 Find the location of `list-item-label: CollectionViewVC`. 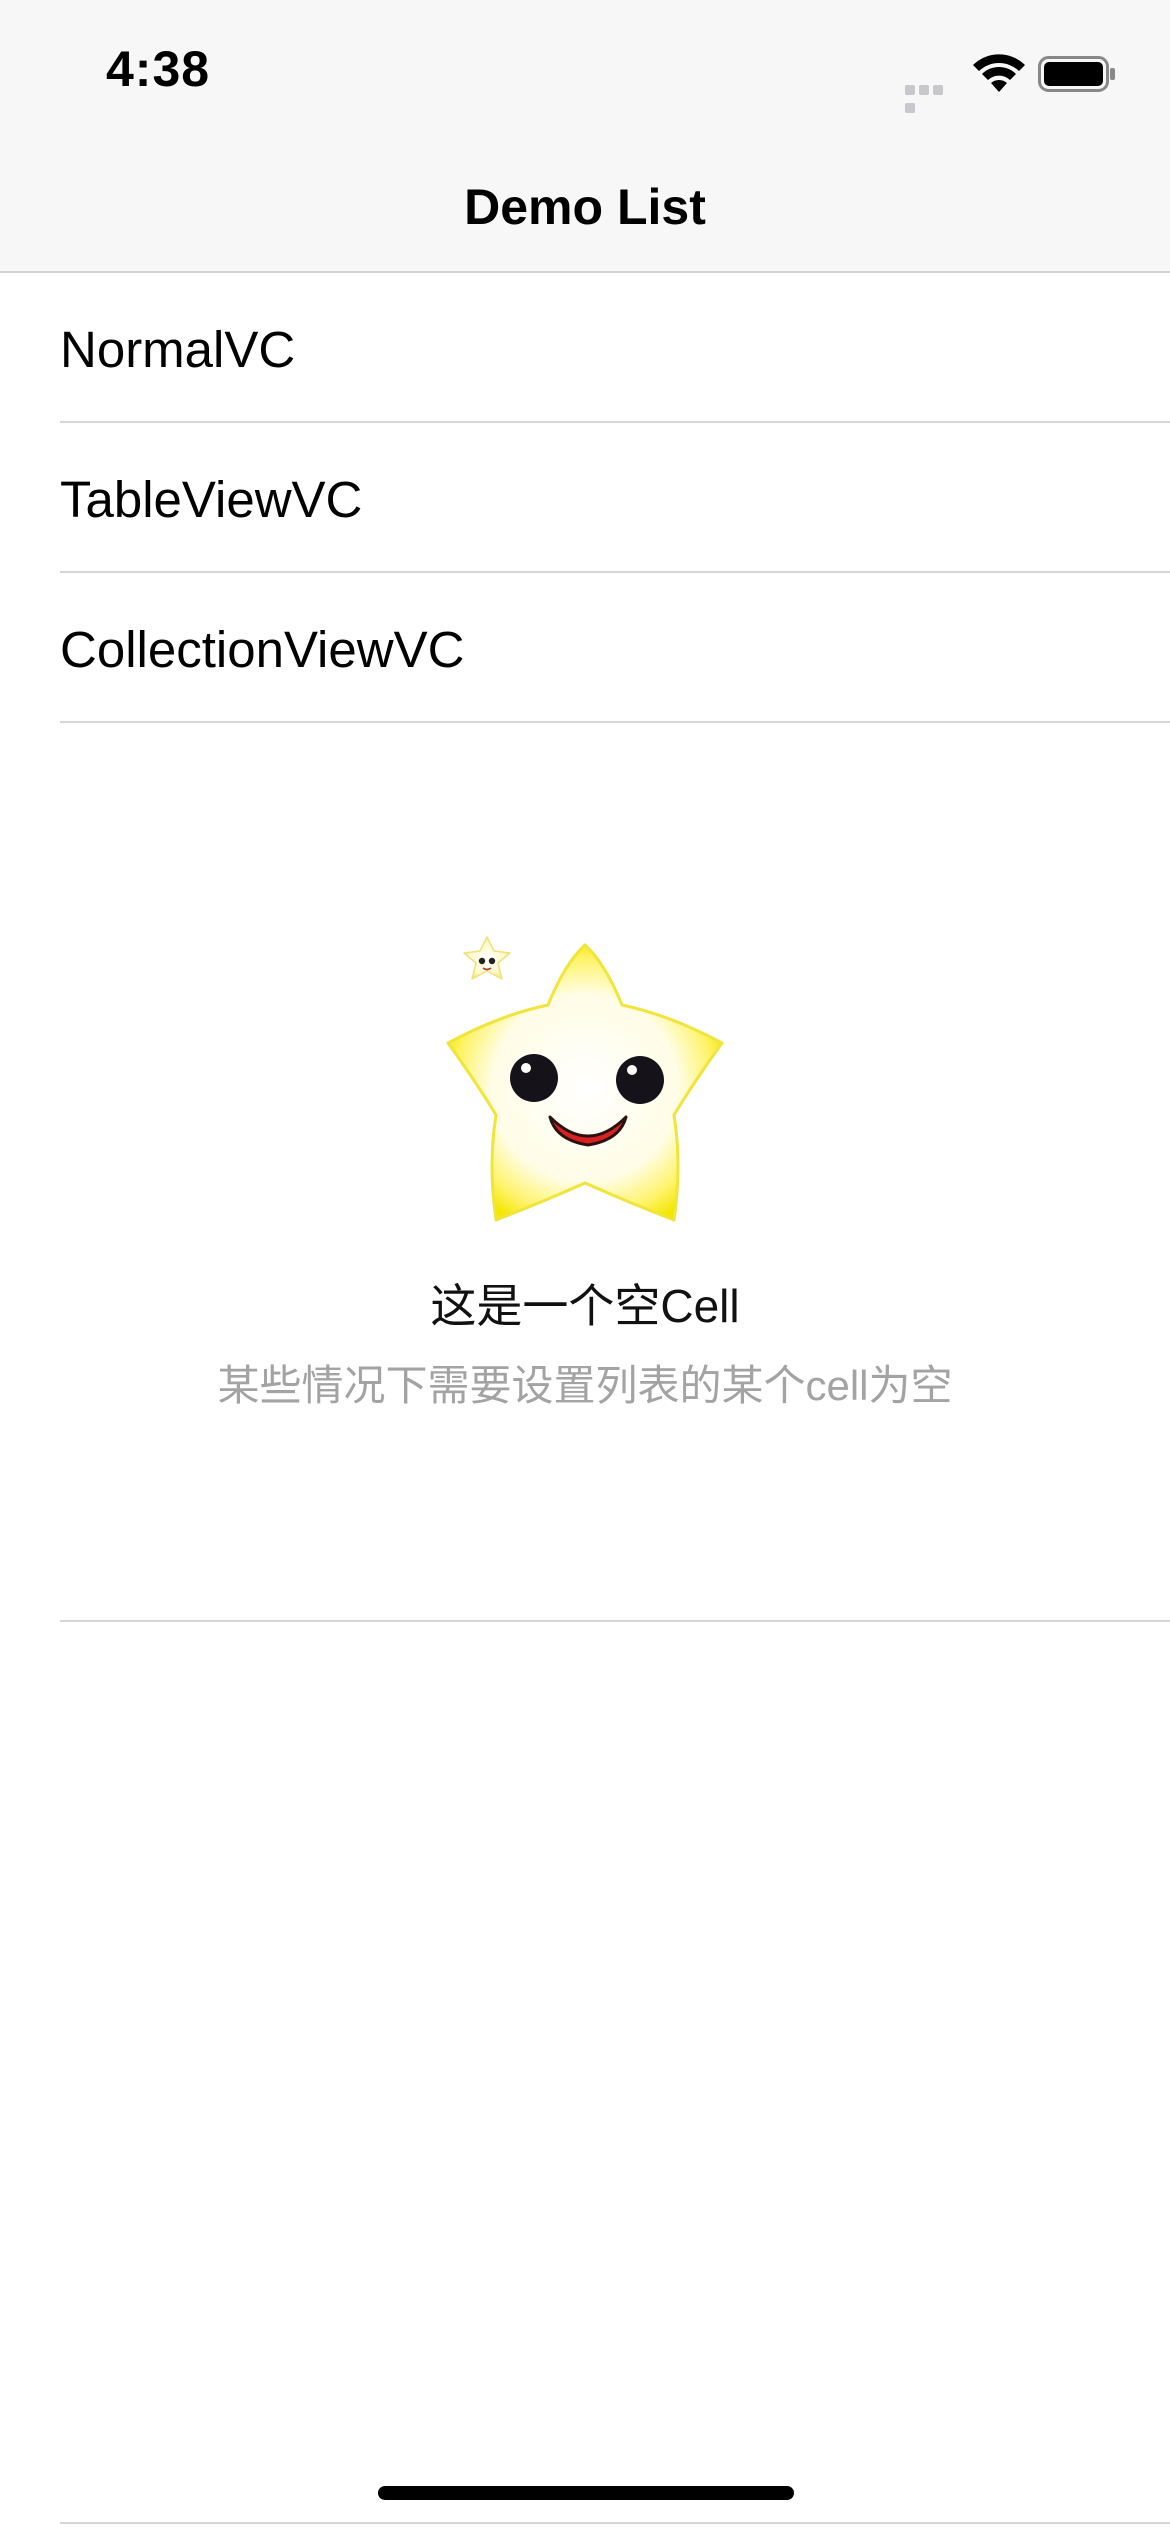

list-item-label: CollectionViewVC is located at coordinates (262, 649).